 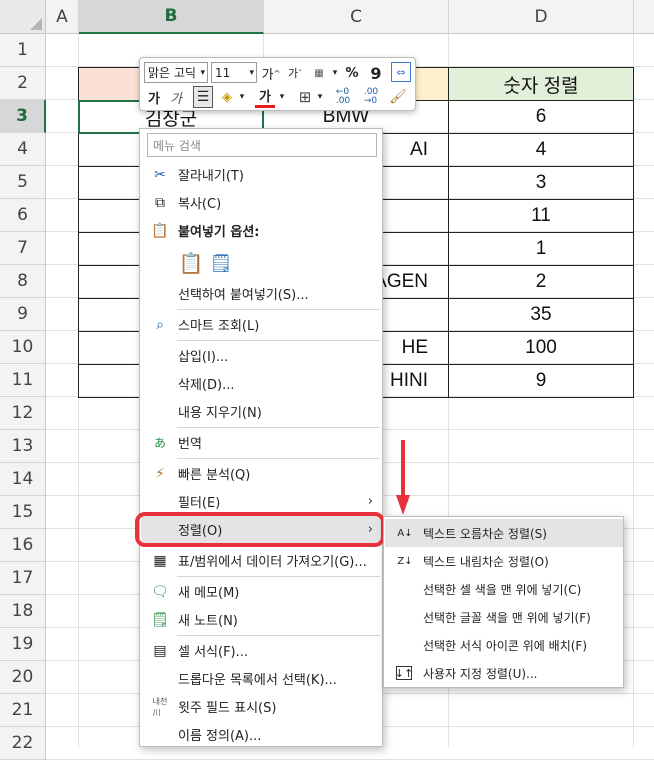 I want to click on font-size-value: 11, so click(x=223, y=72).